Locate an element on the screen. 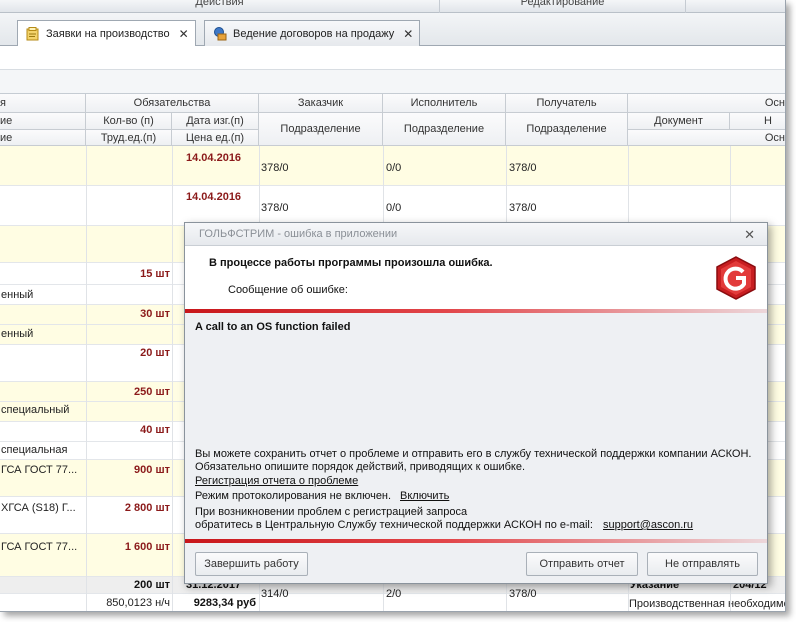 The height and width of the screenshot is (622, 796). close-icon: ✕ is located at coordinates (749, 235).